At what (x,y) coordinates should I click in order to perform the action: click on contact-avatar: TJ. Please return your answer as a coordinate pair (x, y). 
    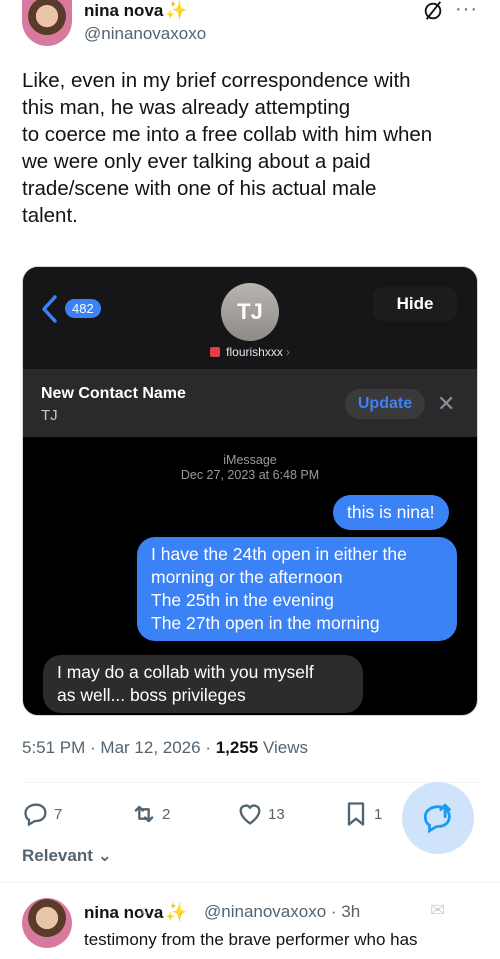
    Looking at the image, I should click on (250, 312).